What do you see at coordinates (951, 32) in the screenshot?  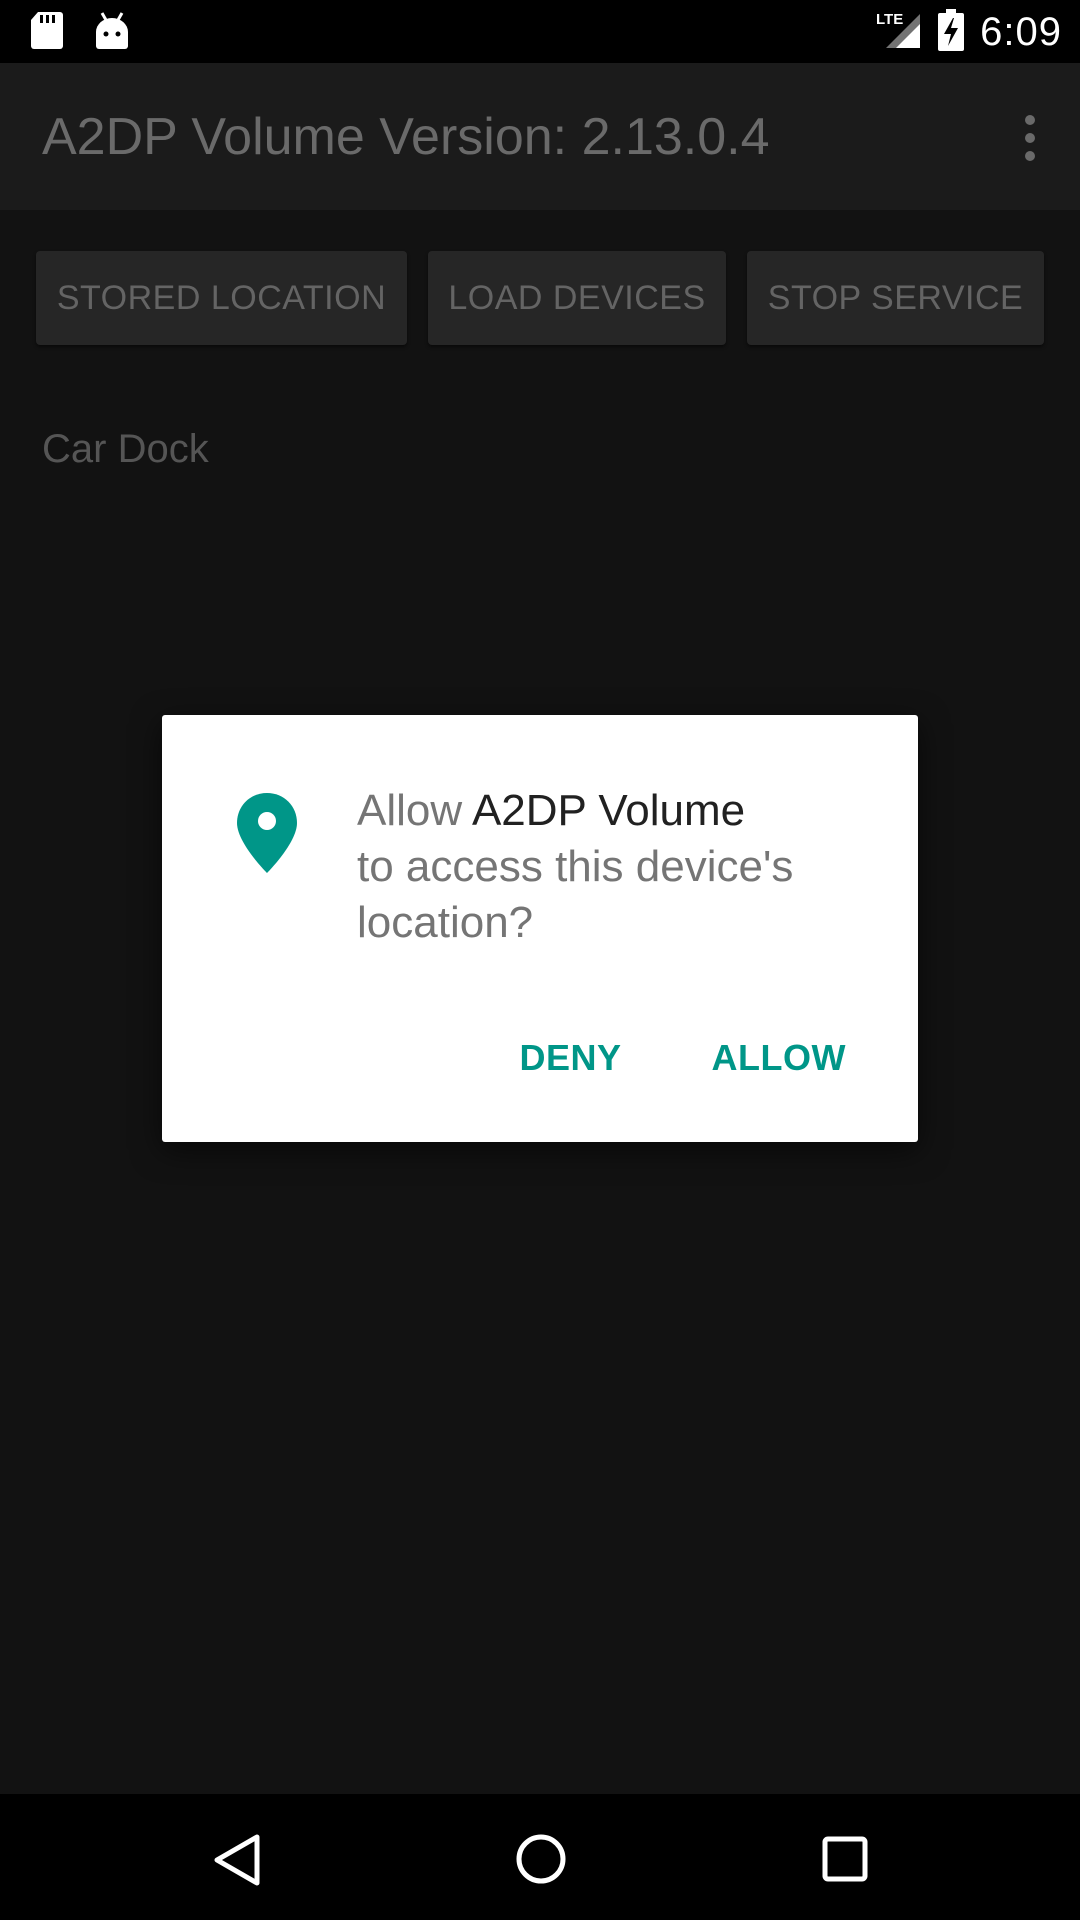 I see `battery-charging-icon` at bounding box center [951, 32].